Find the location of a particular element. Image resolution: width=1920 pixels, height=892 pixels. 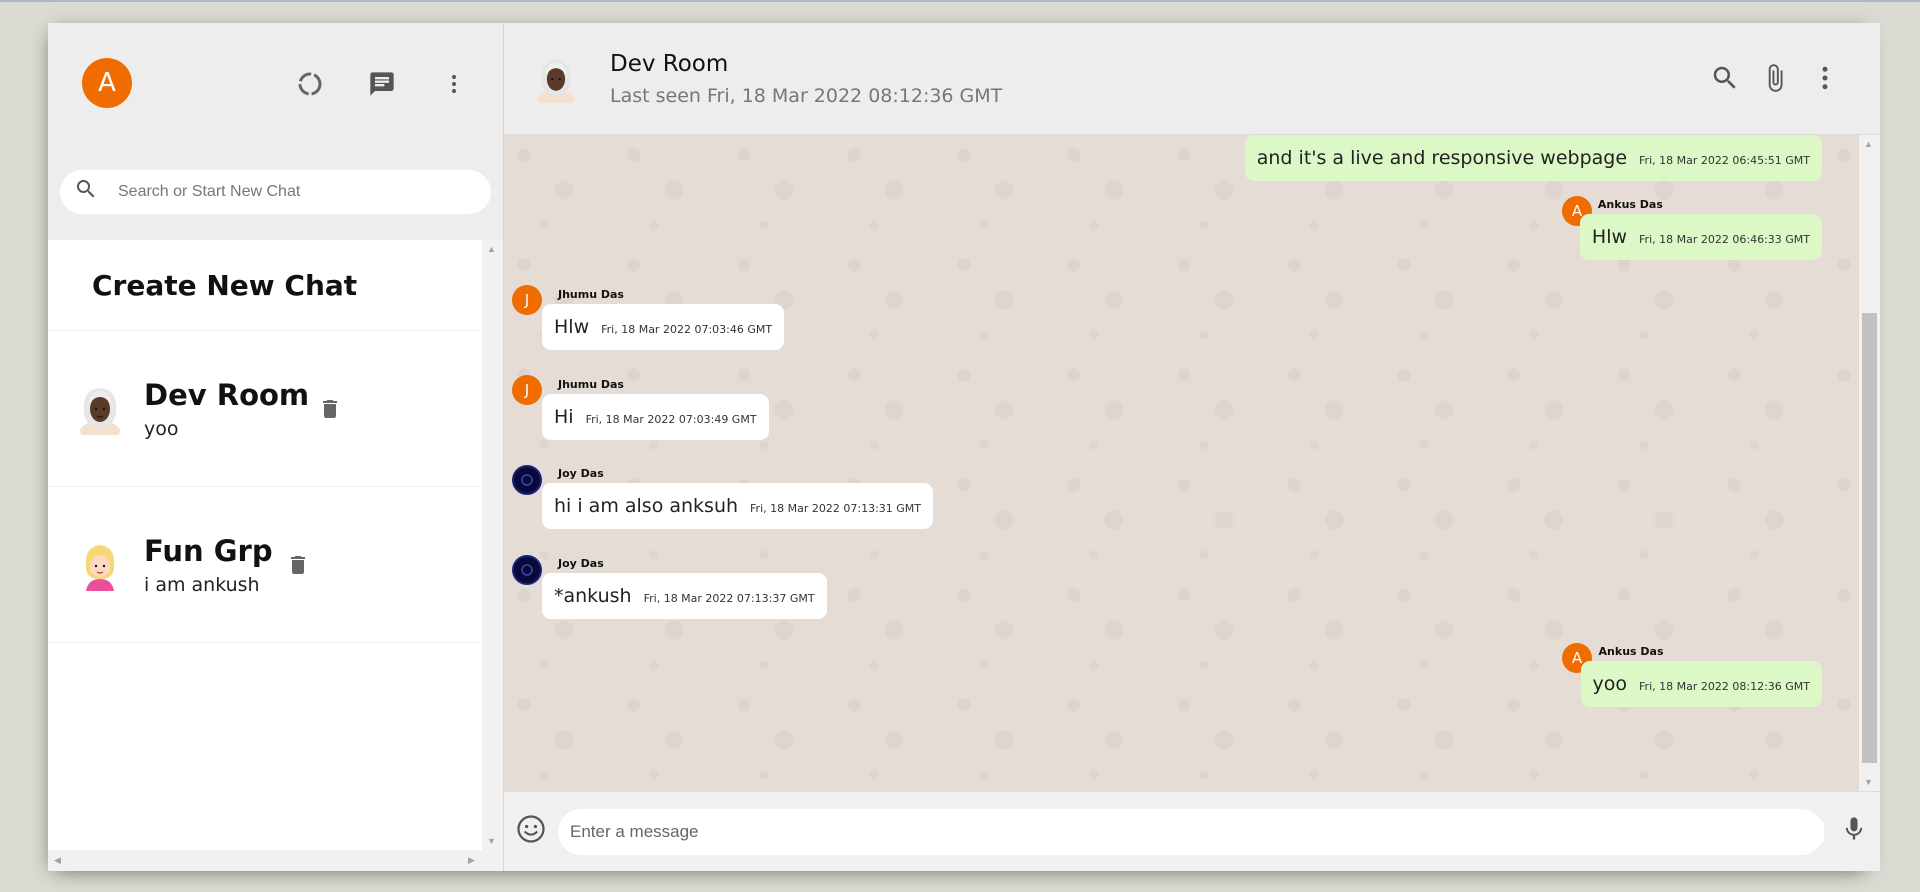

sidebar-header-actions is located at coordinates (382, 84).